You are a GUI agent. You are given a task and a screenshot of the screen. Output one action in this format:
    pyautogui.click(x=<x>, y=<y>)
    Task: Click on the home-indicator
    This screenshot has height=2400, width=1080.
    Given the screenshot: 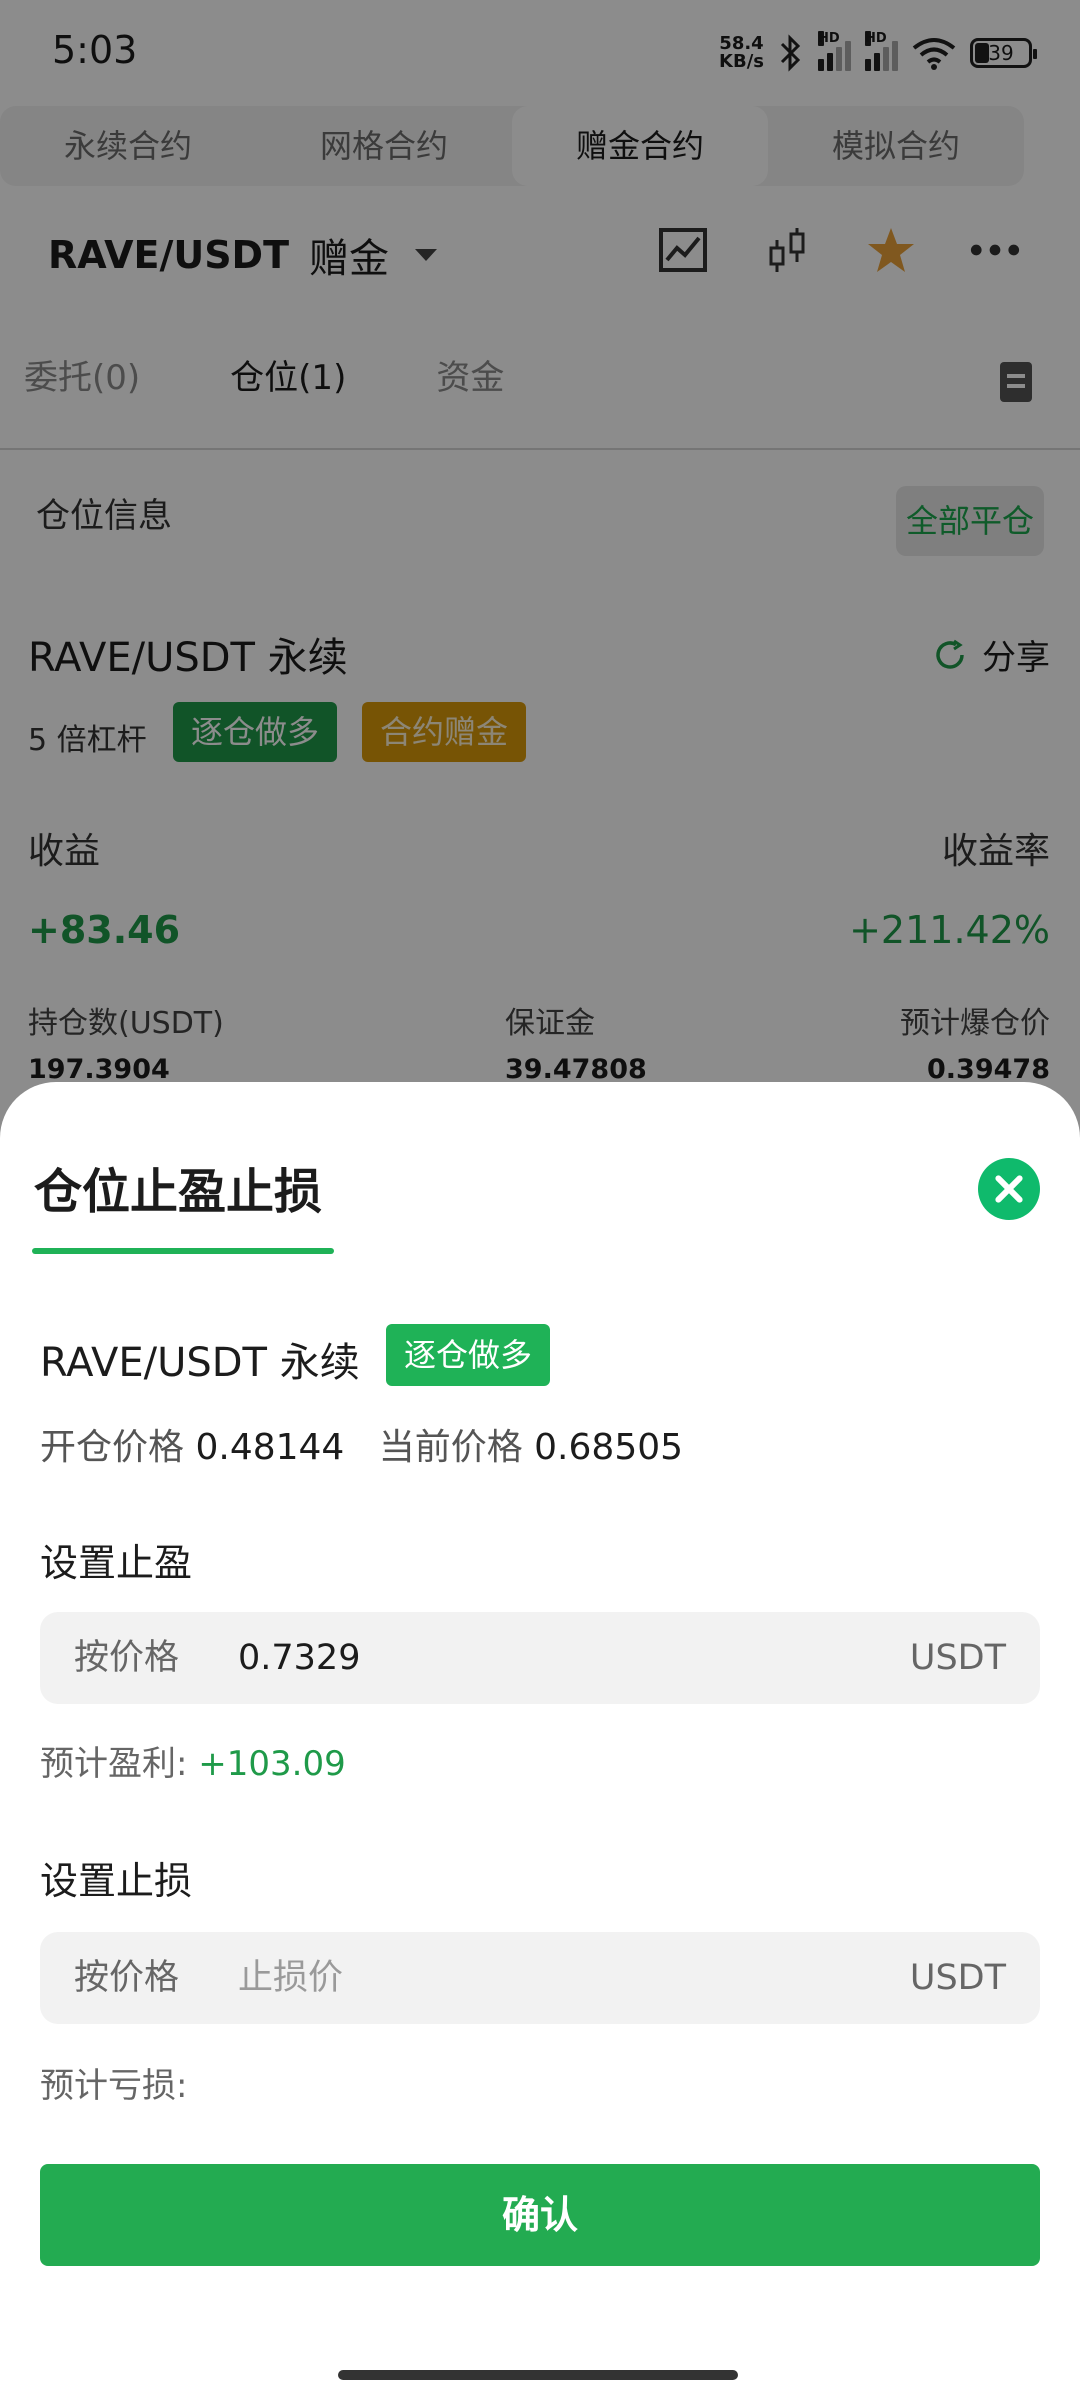 What is the action you would take?
    pyautogui.click(x=538, y=2375)
    